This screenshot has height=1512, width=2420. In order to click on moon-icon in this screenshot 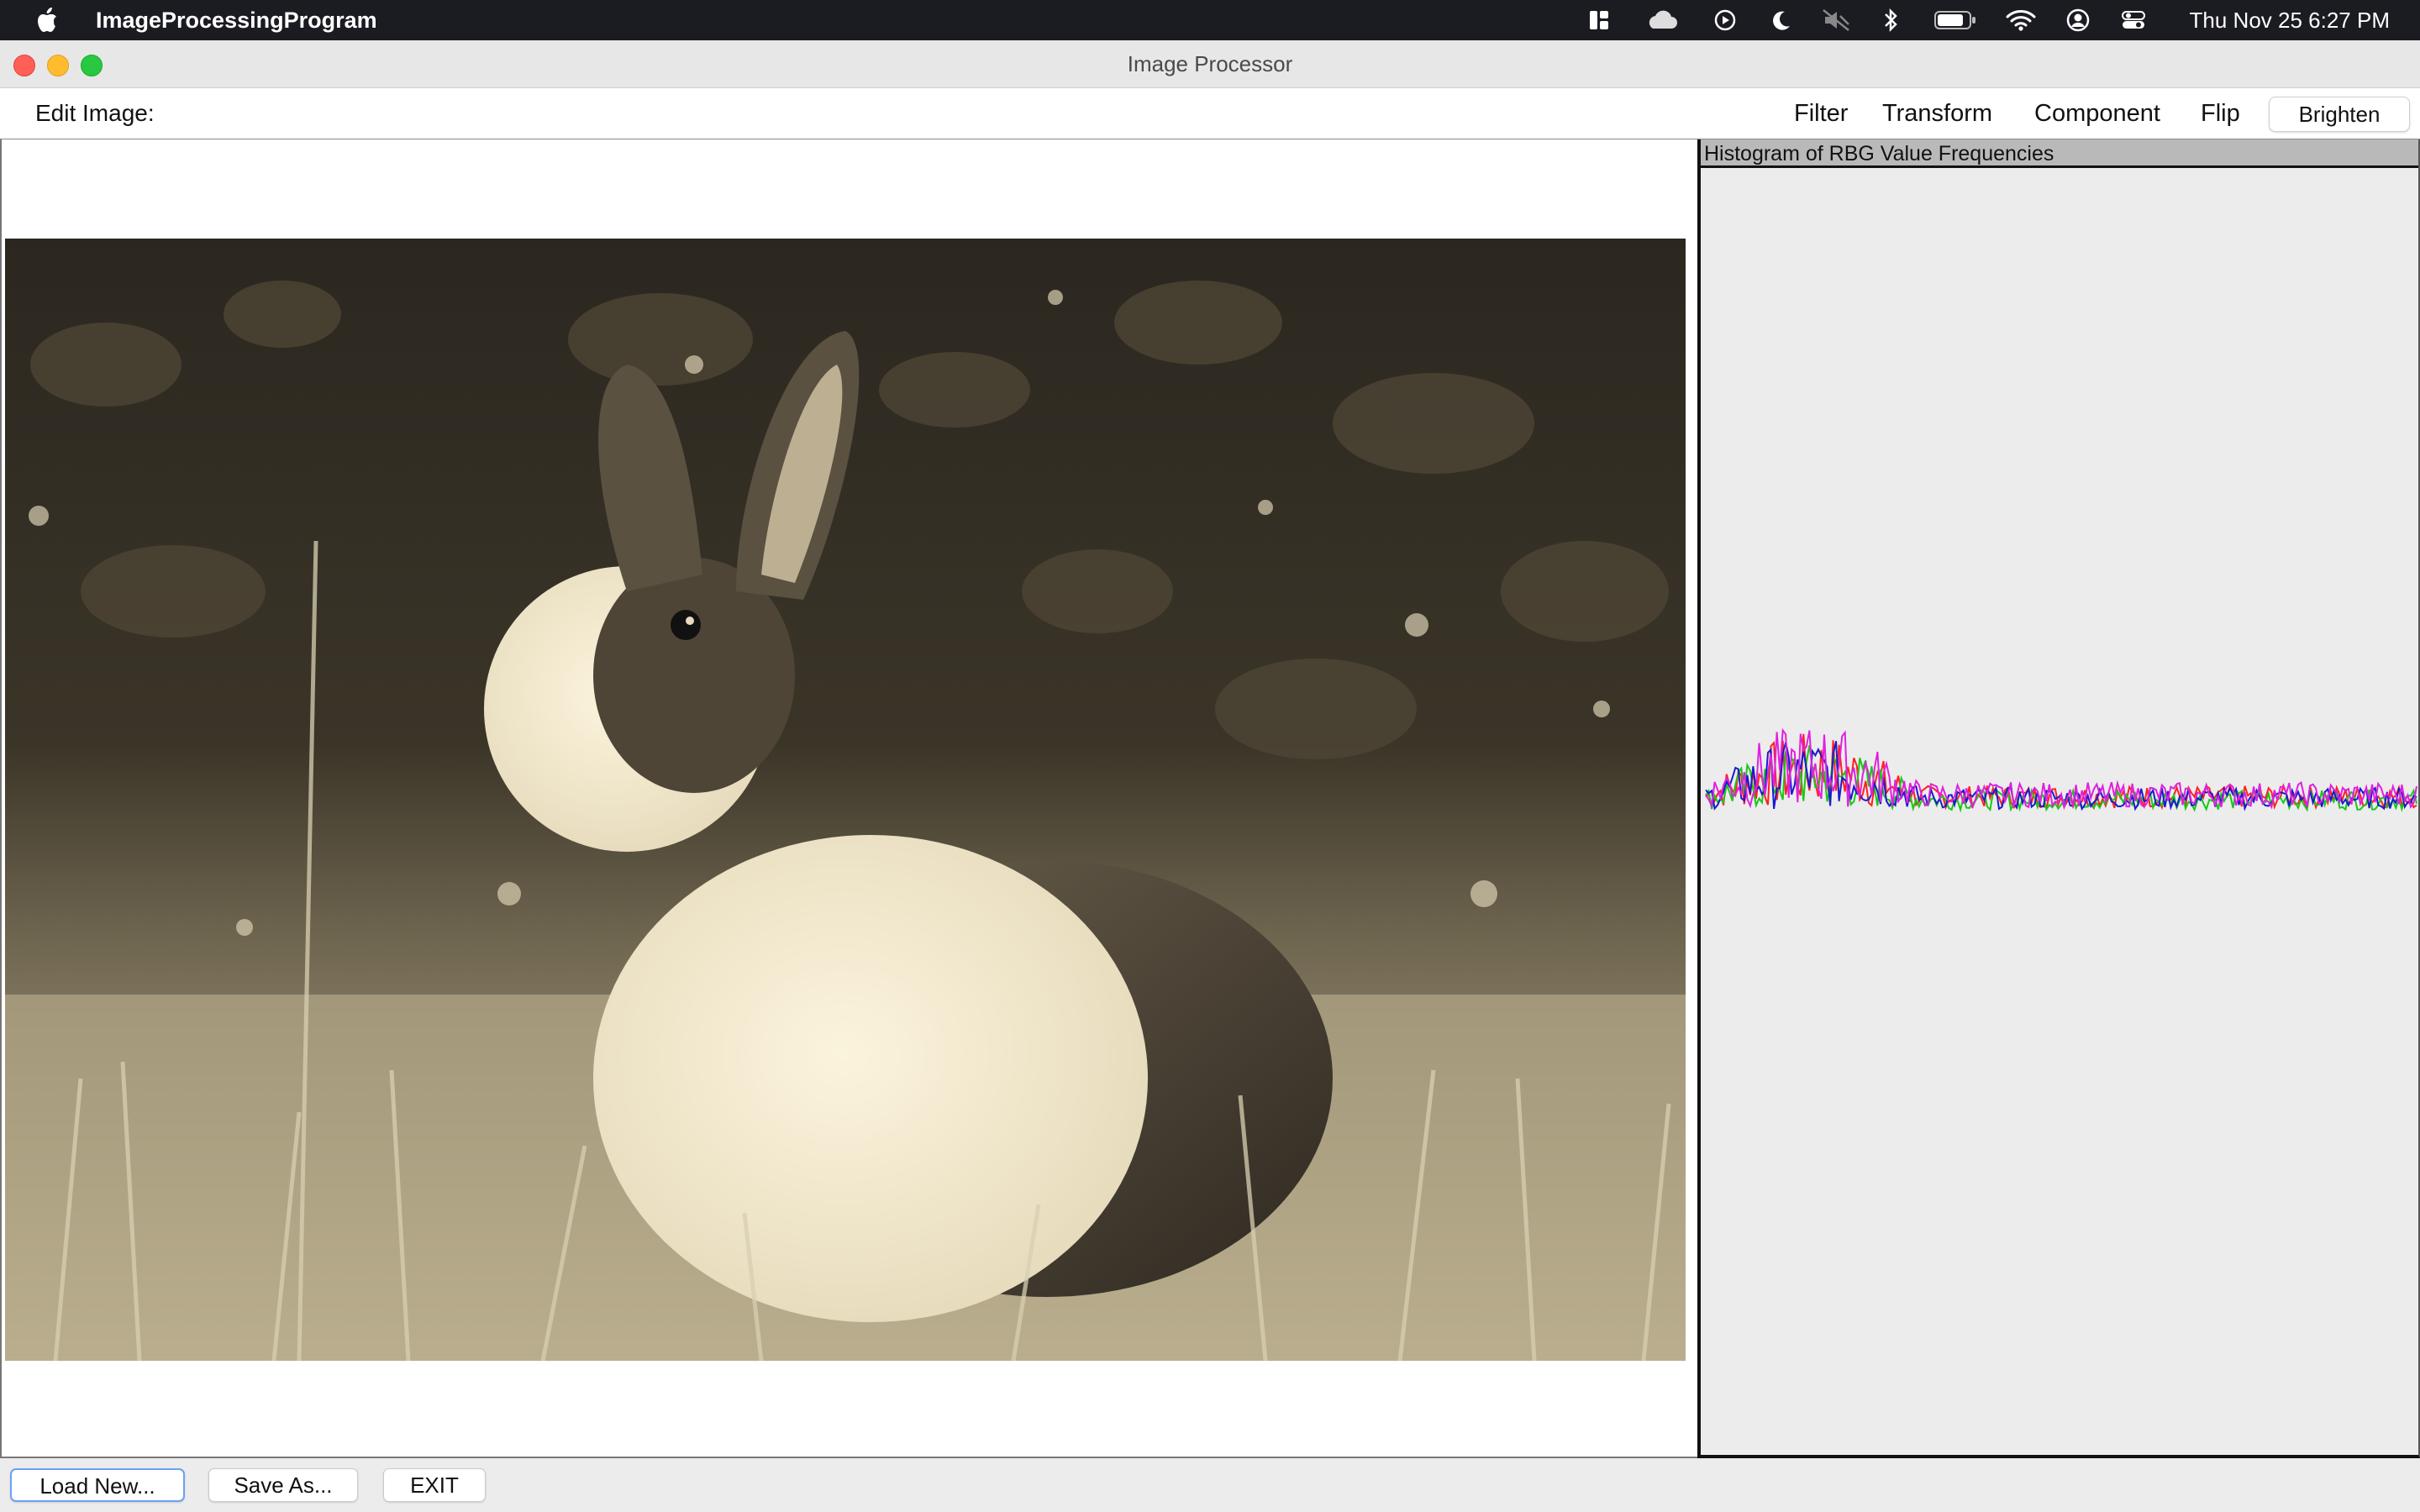, I will do `click(1782, 20)`.